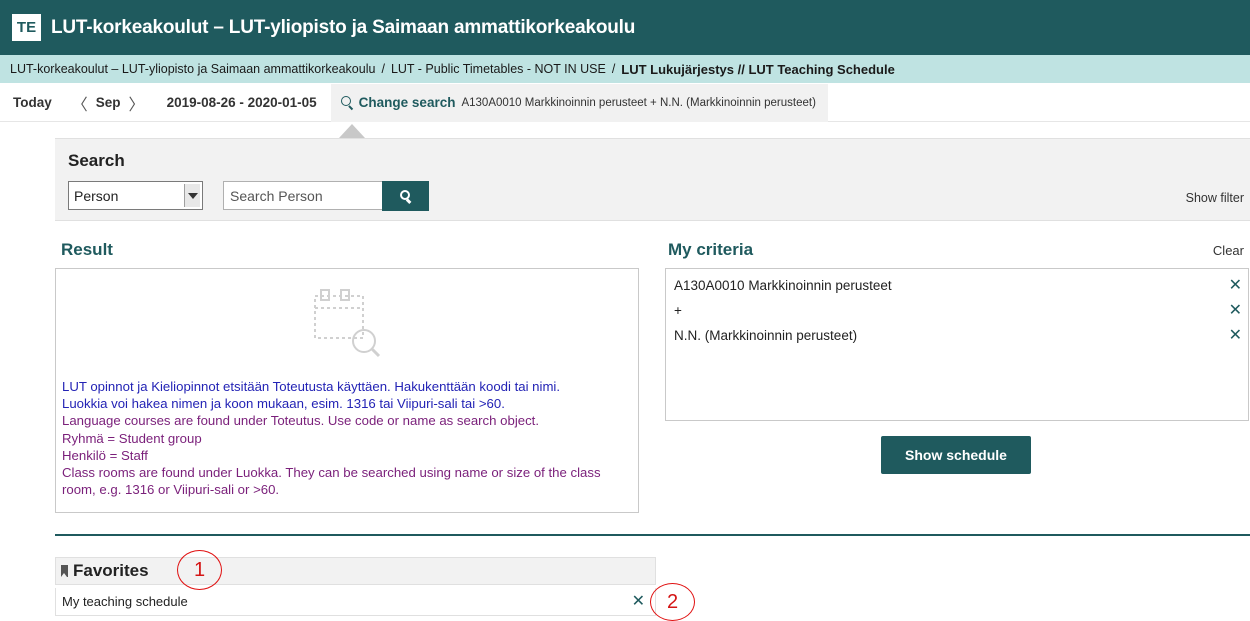  I want to click on criteria-title: My criteria, so click(711, 249).